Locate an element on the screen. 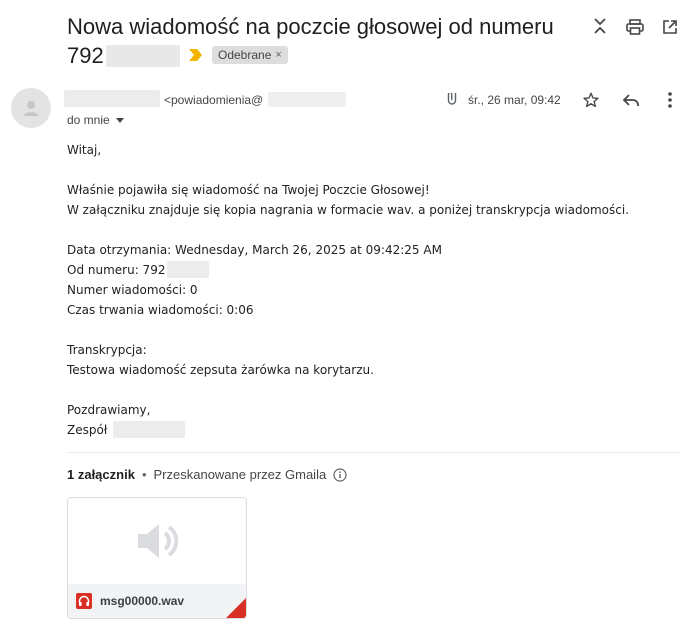  body-greeting: Witaj, is located at coordinates (84, 150).